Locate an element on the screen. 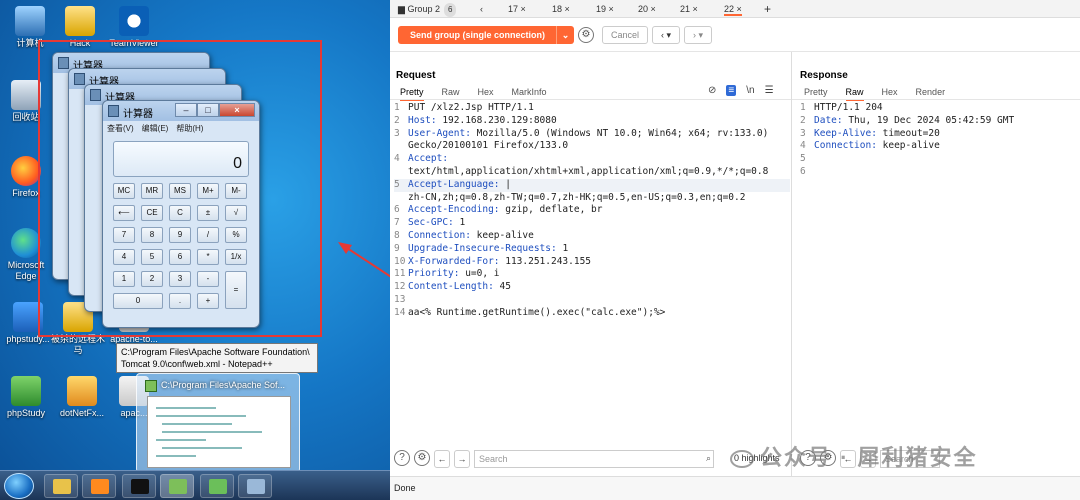 Image resolution: width=1080 pixels, height=500 pixels. header-value: 192.168.230.129:8080 is located at coordinates (496, 120).